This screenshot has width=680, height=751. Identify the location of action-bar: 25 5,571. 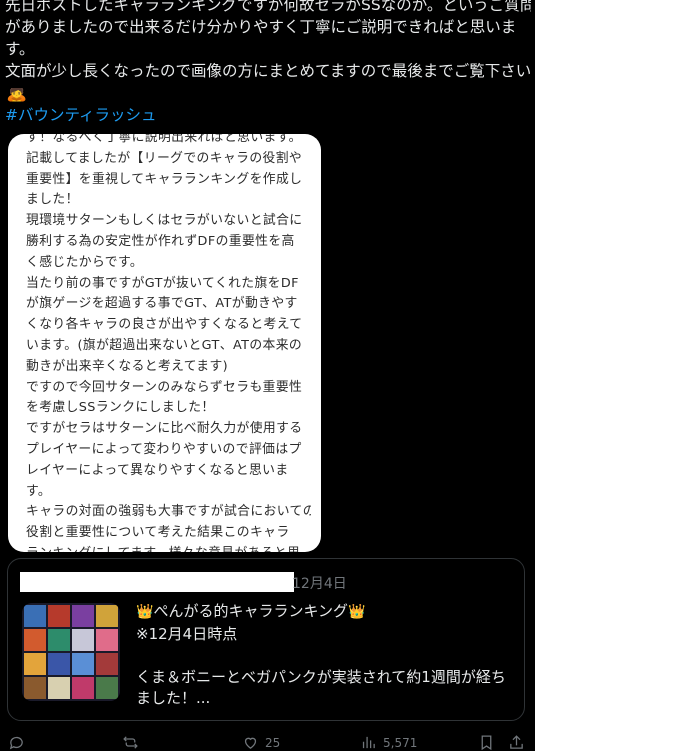
(267, 739).